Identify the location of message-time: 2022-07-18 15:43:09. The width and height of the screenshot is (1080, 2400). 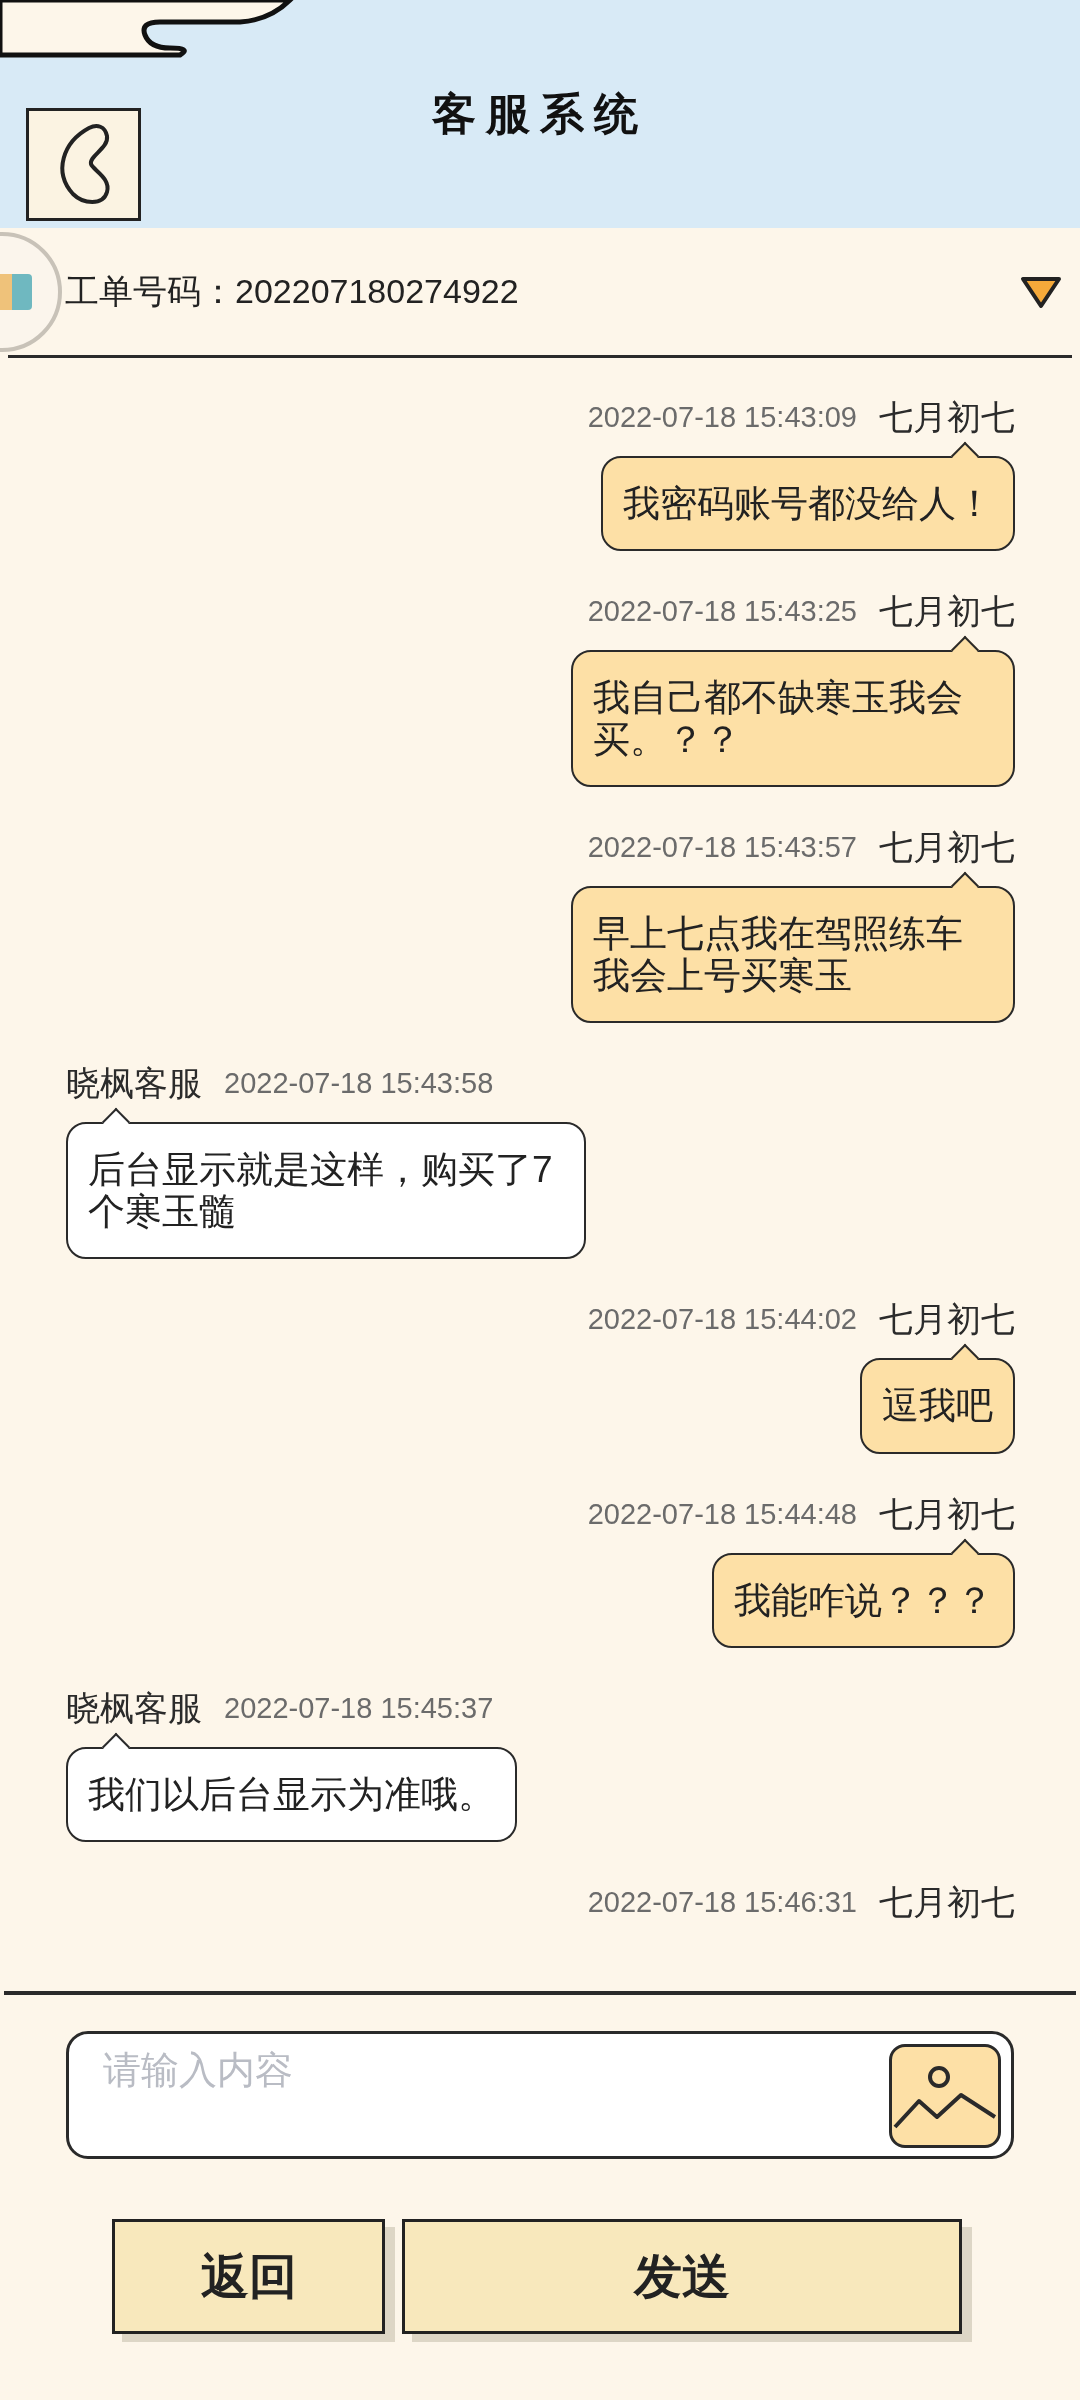
(722, 417).